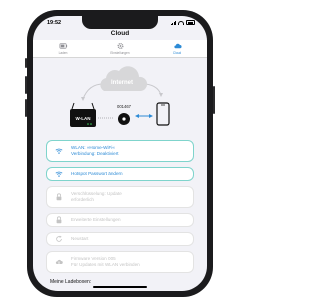  What do you see at coordinates (120, 287) in the screenshot?
I see `home-indicator` at bounding box center [120, 287].